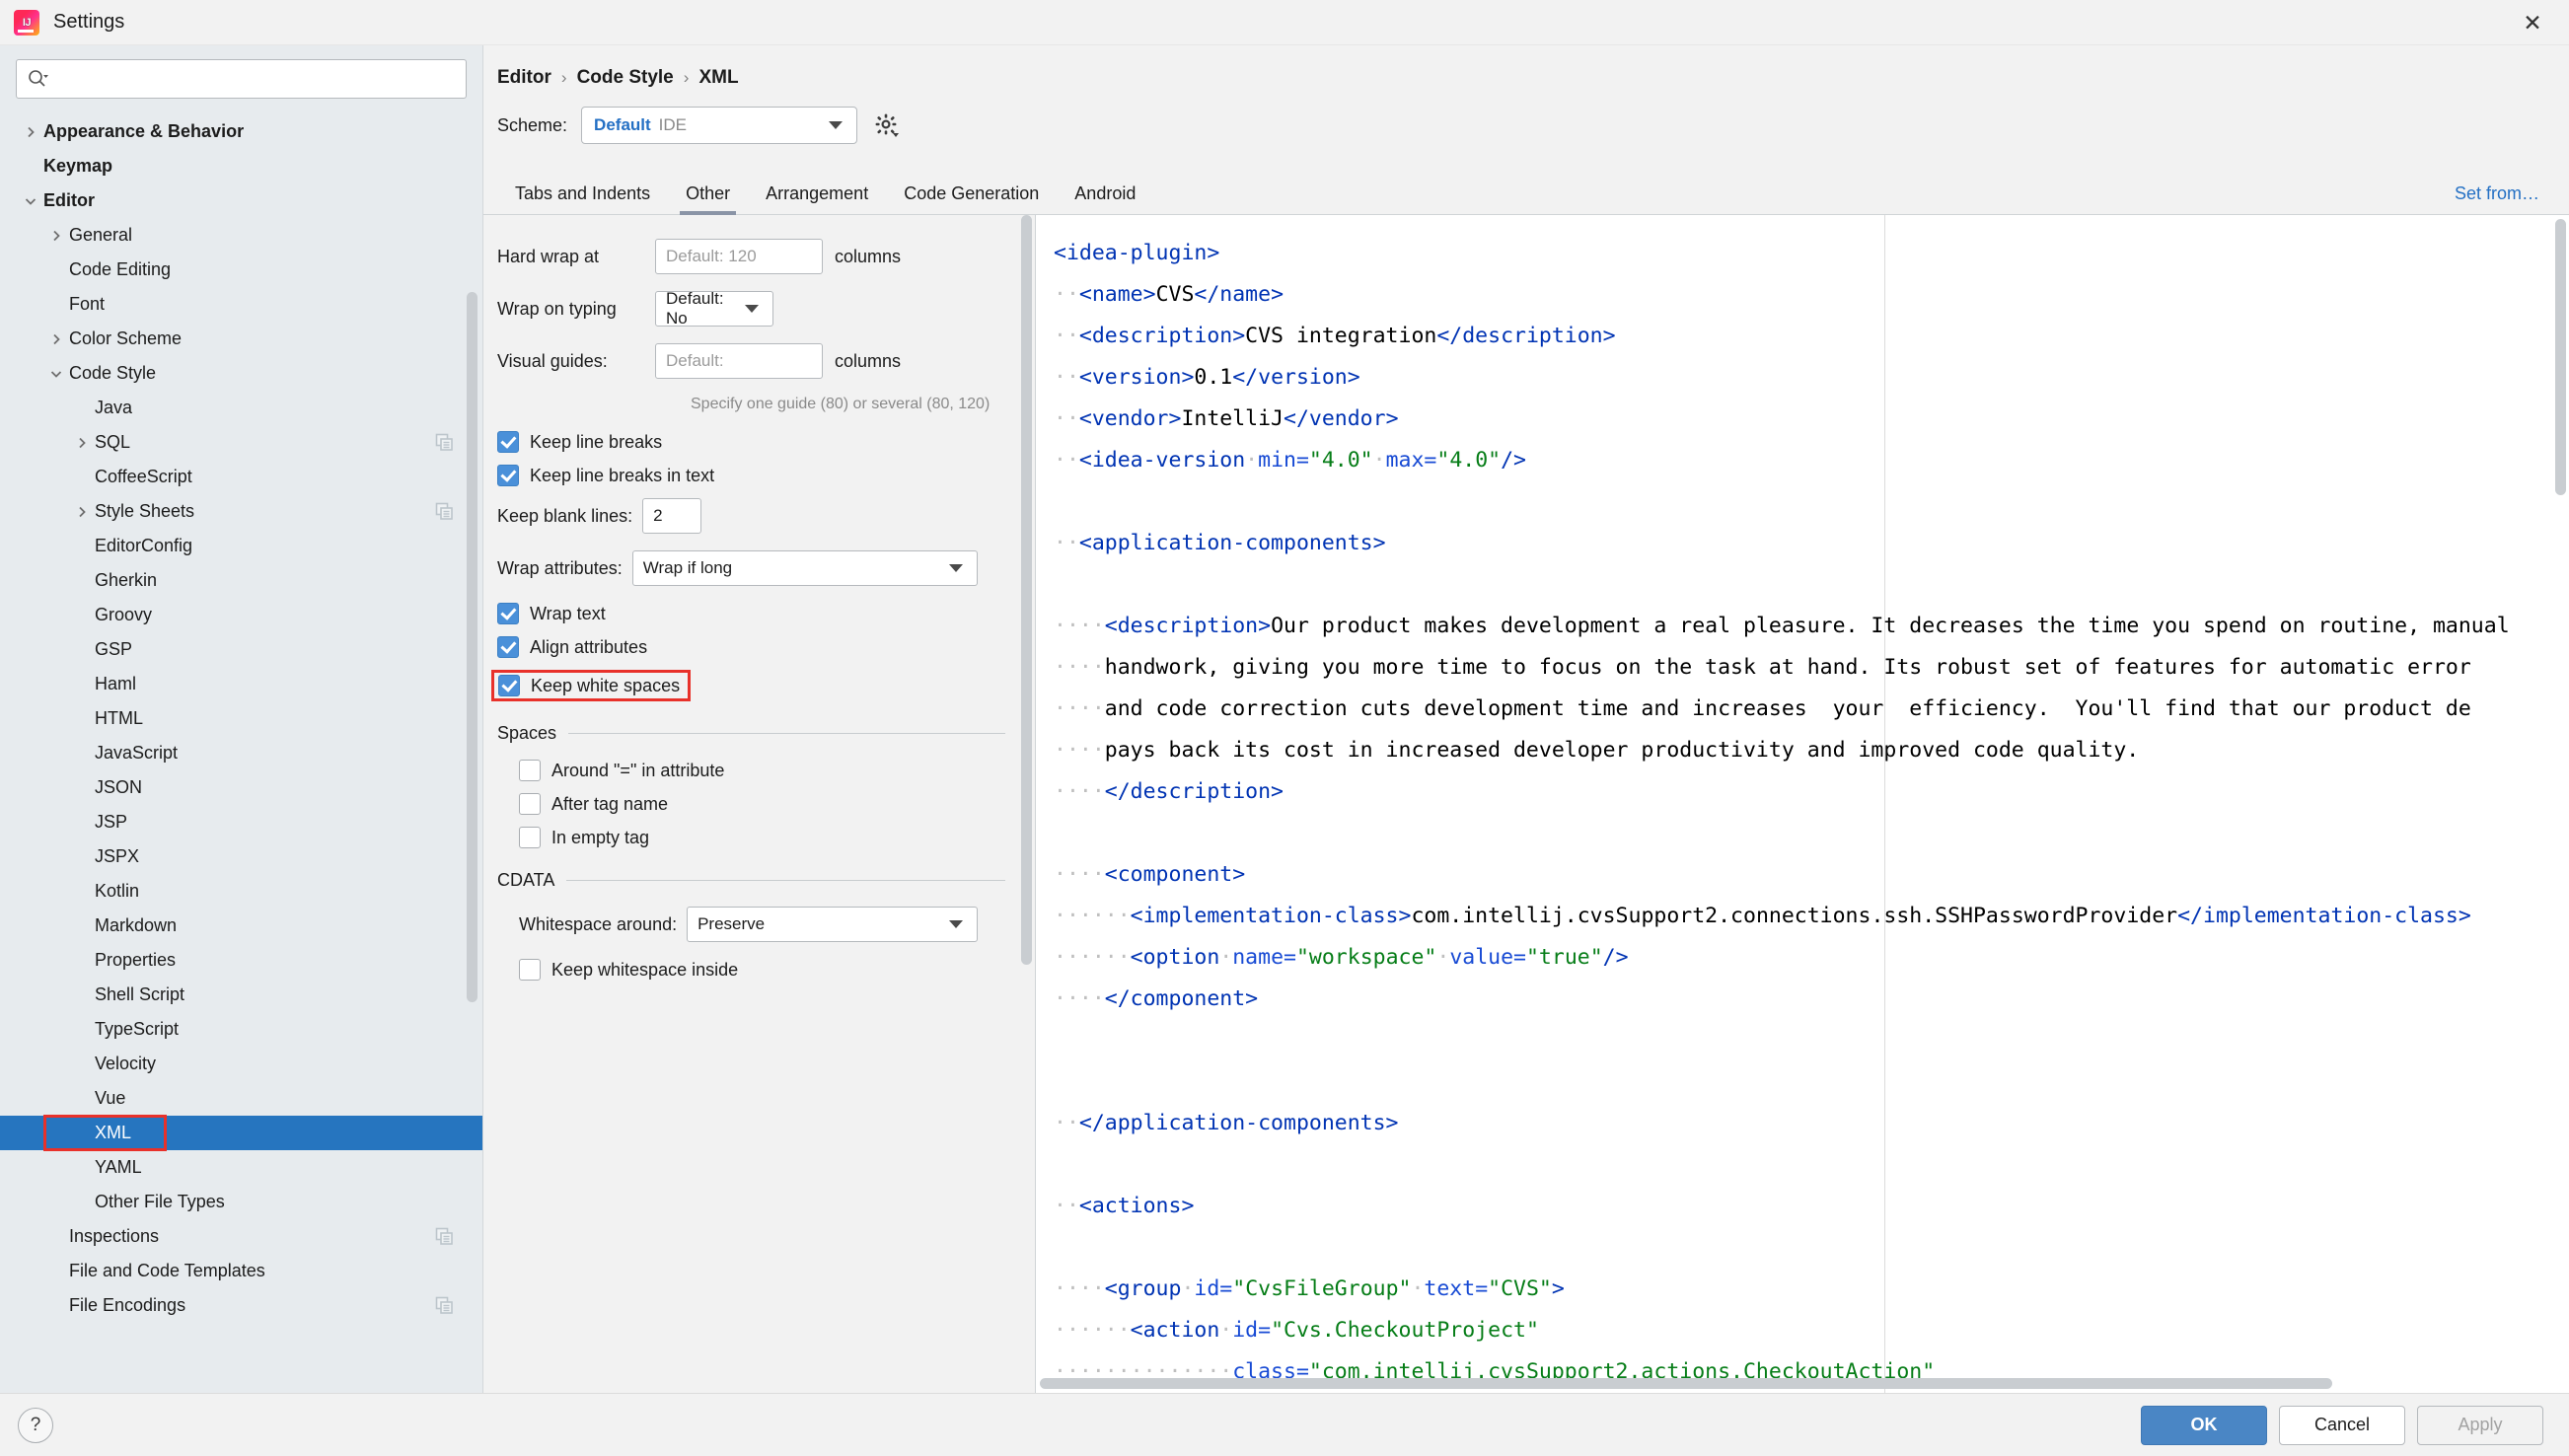 The image size is (2569, 1456). What do you see at coordinates (751, 475) in the screenshot?
I see `keep-line-breaks-in-text-row: Keep line breaks in text` at bounding box center [751, 475].